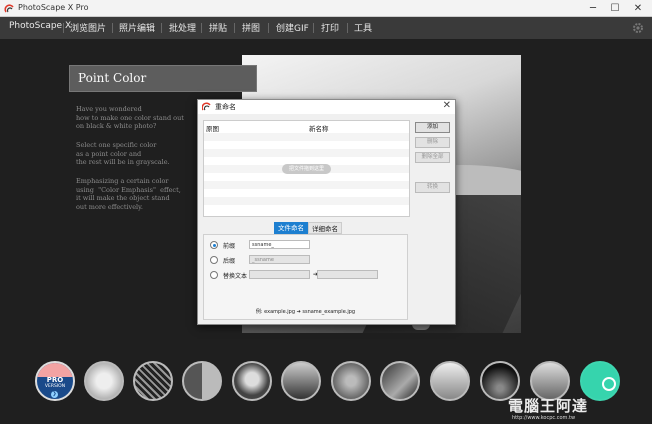  I want to click on file-list: 原图 新名称 把文件拖到这里, so click(306, 168).